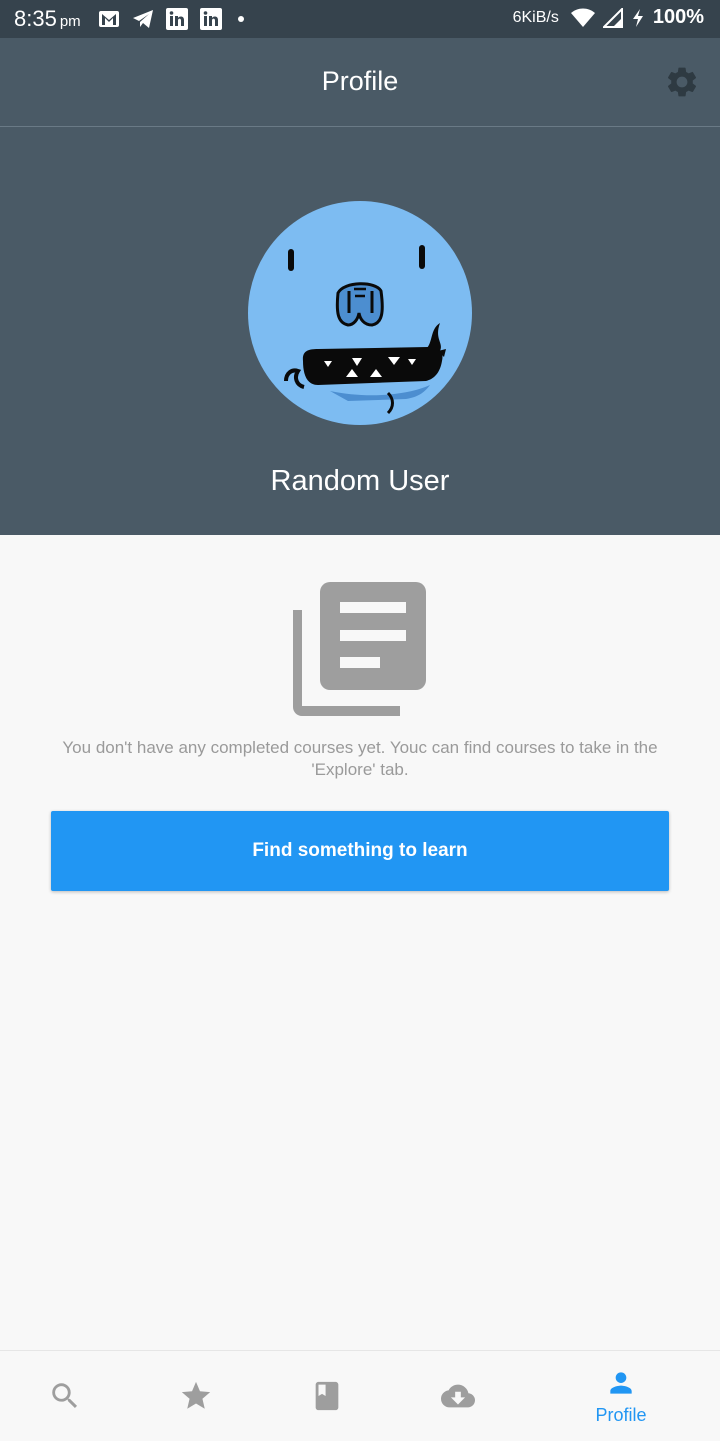 The image size is (720, 1441). Describe the element at coordinates (70, 21) in the screenshot. I see `clock-ampm: pm` at that location.